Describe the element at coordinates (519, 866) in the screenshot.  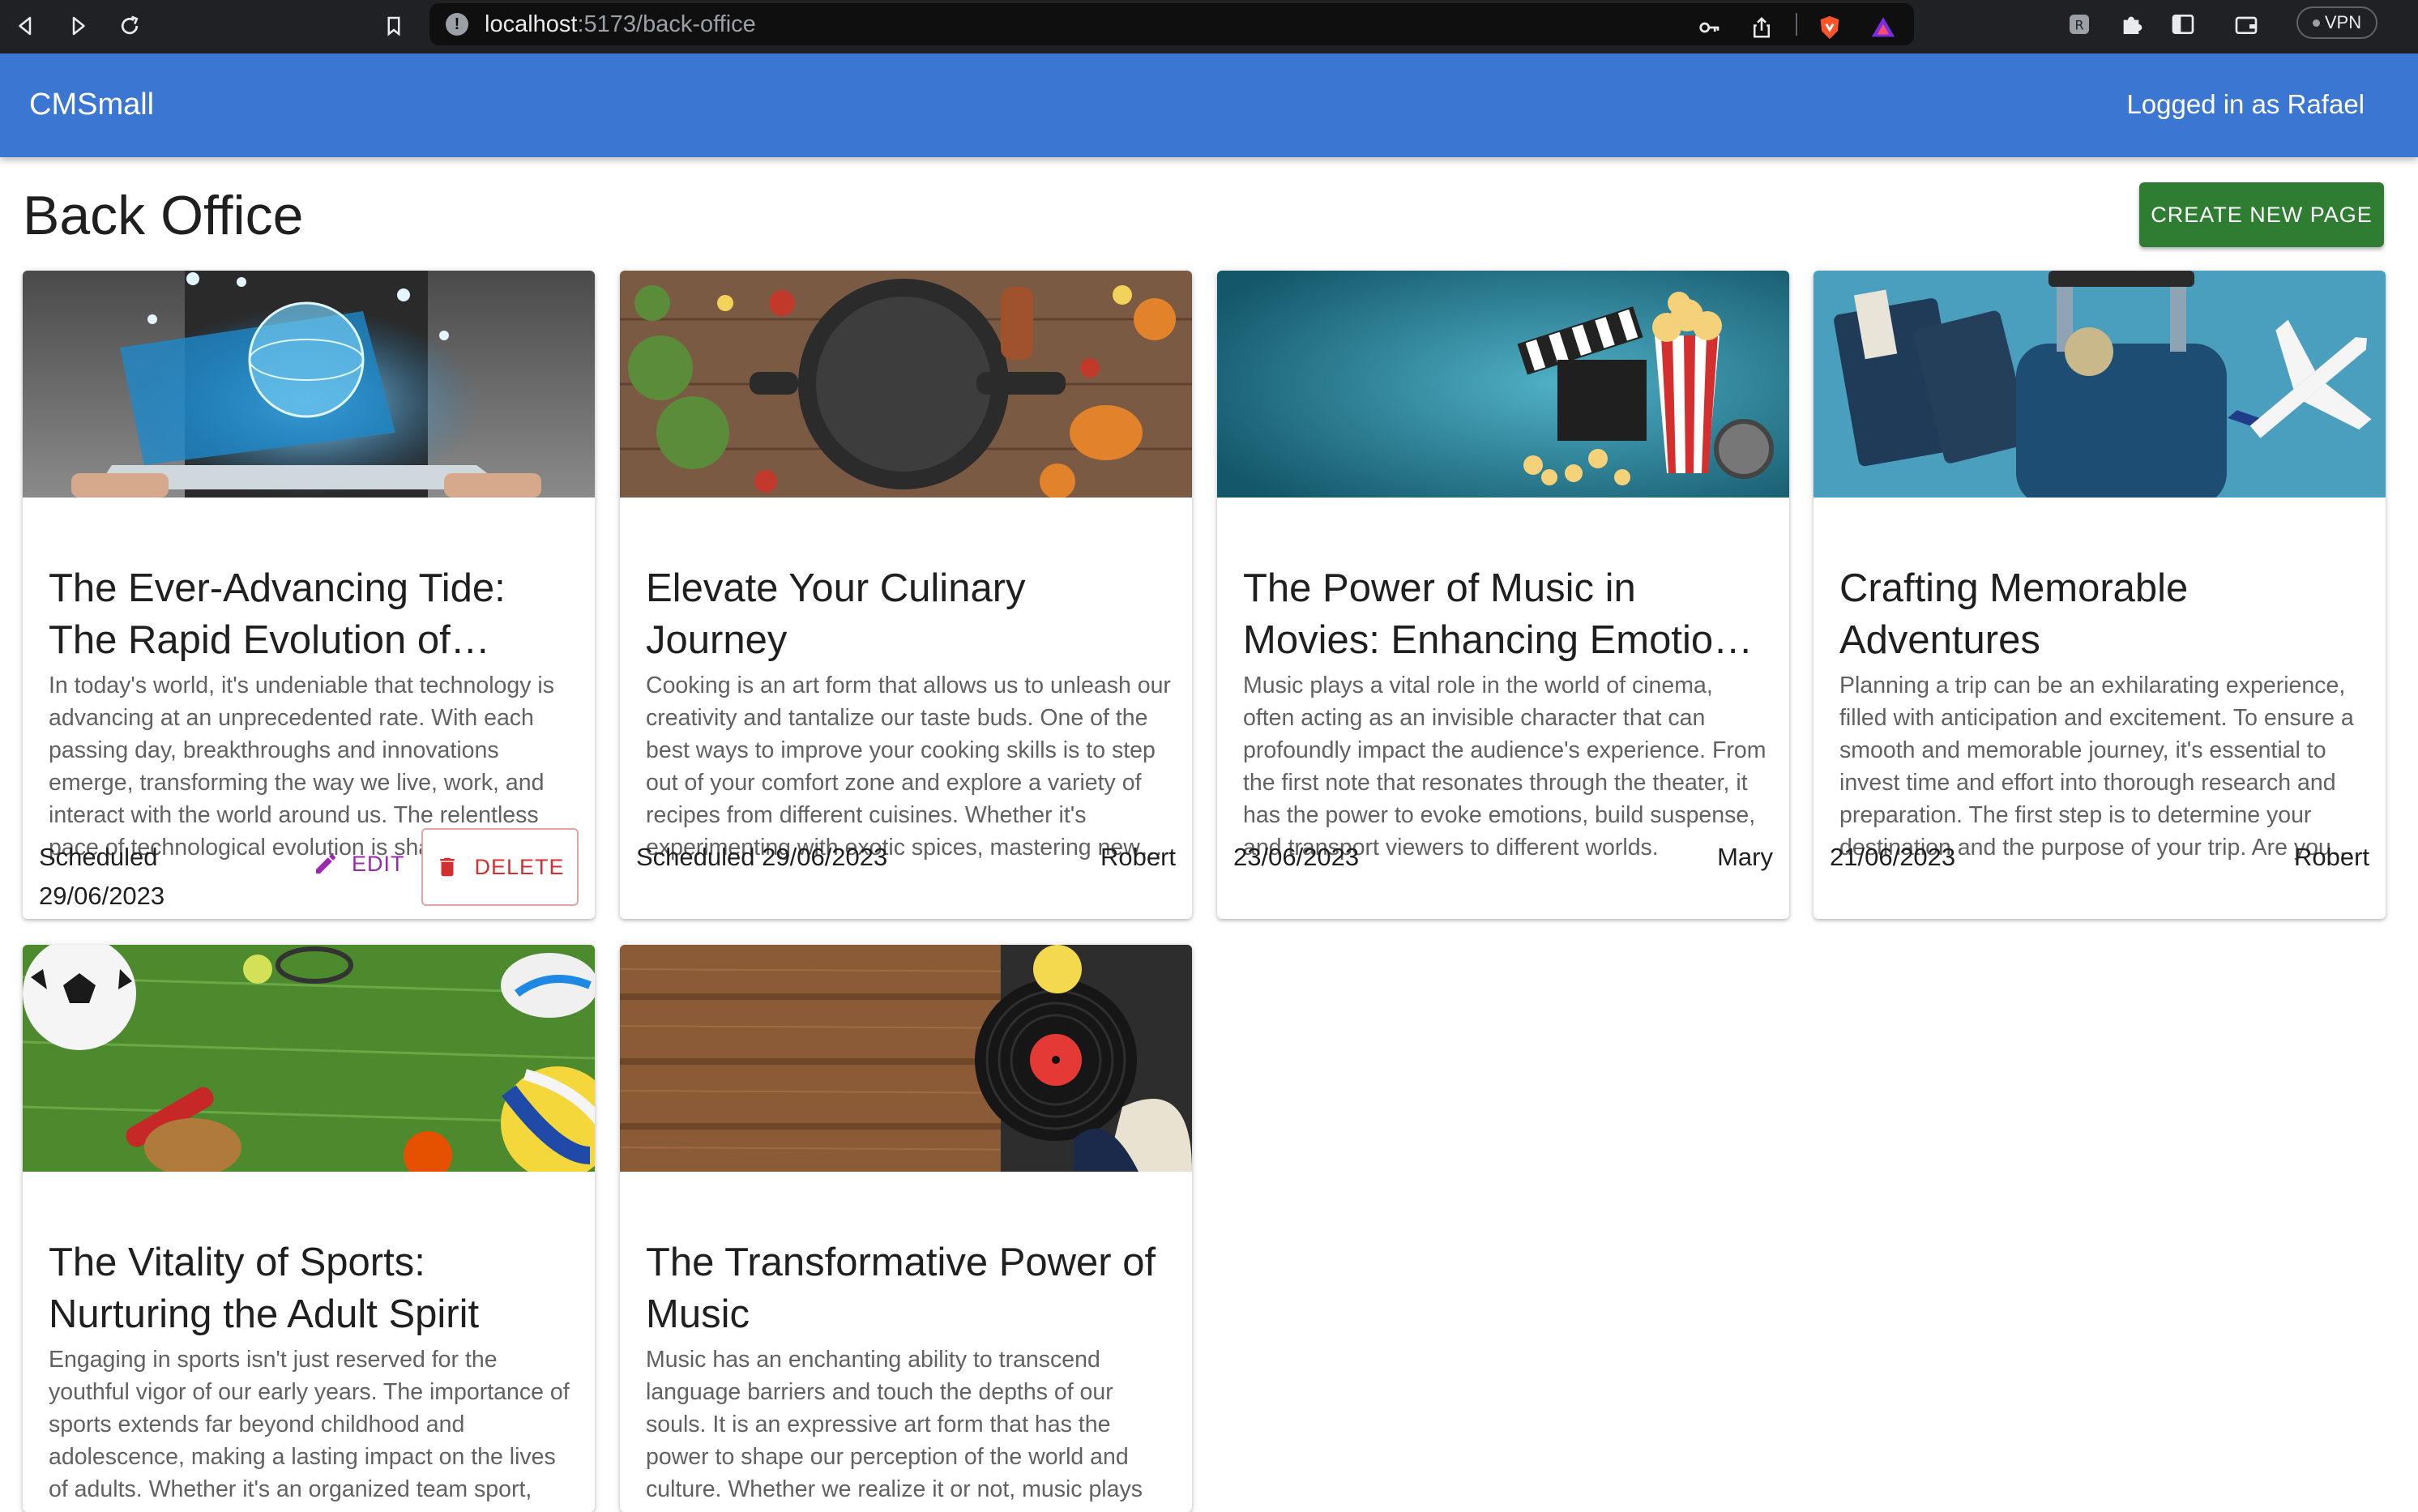
I see `delete-label: DELETE` at that location.